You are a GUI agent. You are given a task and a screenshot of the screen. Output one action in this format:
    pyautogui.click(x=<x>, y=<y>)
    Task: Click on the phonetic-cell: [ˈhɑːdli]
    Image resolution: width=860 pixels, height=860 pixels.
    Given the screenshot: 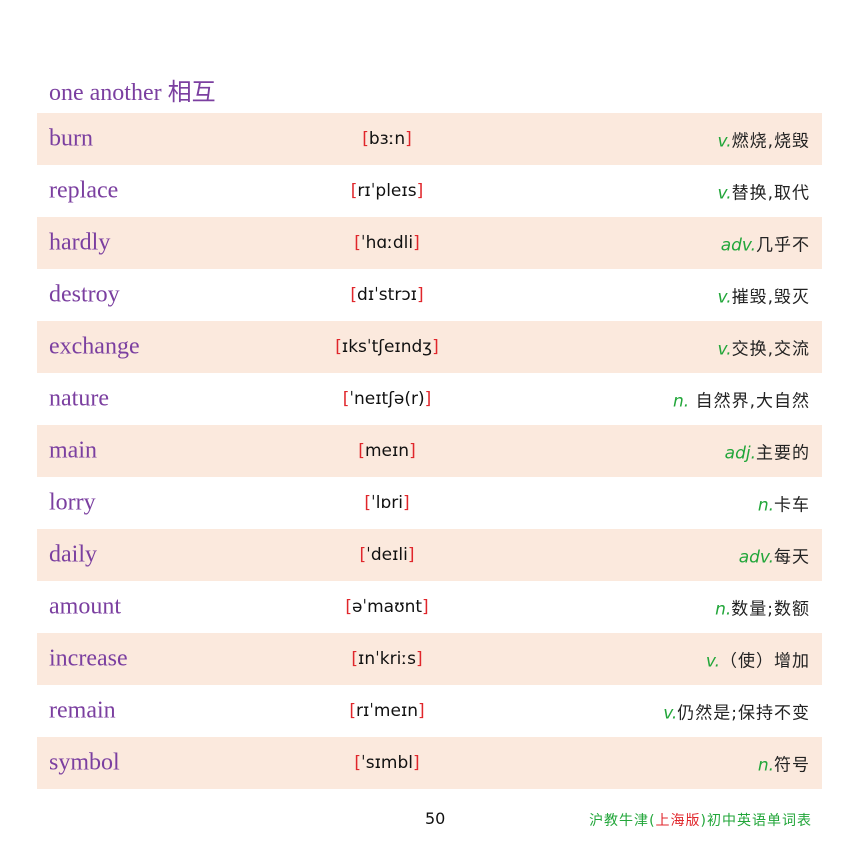 What is the action you would take?
    pyautogui.click(x=387, y=243)
    